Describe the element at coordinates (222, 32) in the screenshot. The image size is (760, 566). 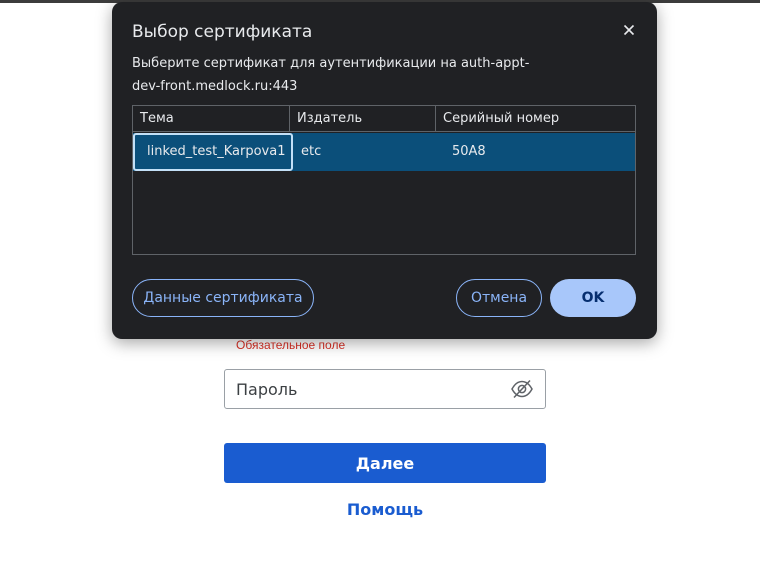
I see `dialog-title: Выбор сертификата` at that location.